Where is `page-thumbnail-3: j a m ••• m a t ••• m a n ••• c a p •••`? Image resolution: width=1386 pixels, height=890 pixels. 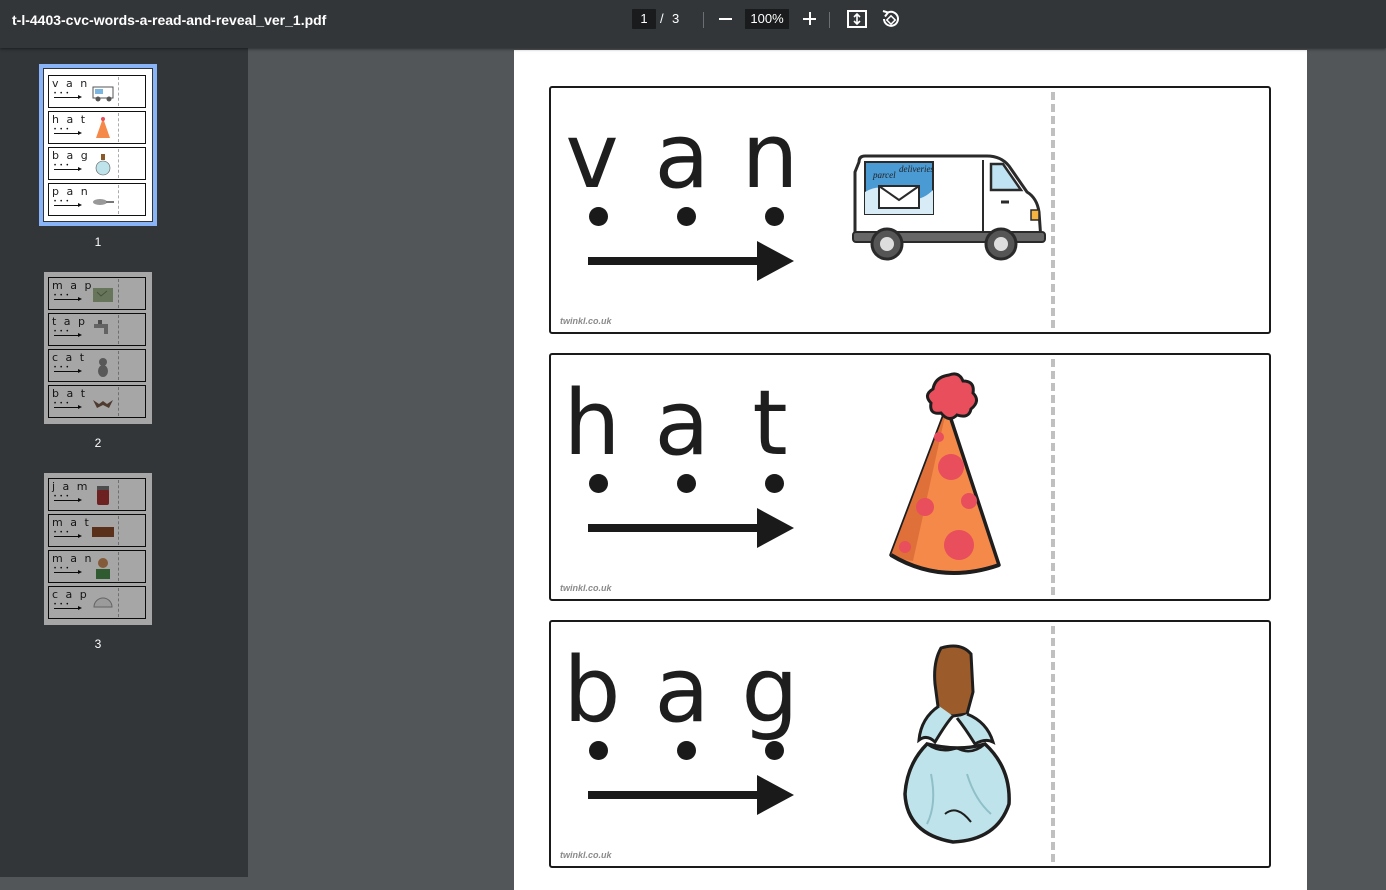 page-thumbnail-3: j a m ••• m a t ••• m a n ••• c a p ••• is located at coordinates (98, 549).